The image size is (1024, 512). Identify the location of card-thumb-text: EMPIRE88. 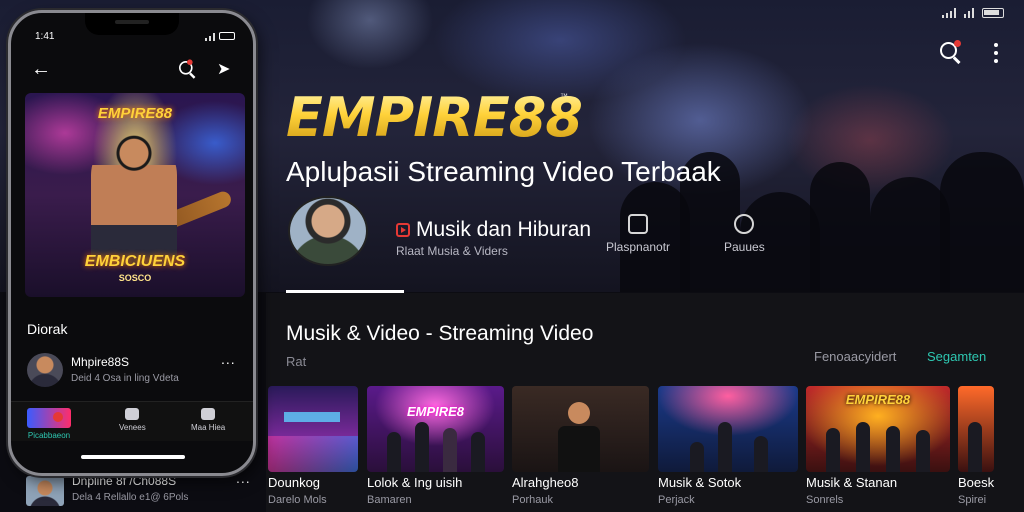
(878, 399).